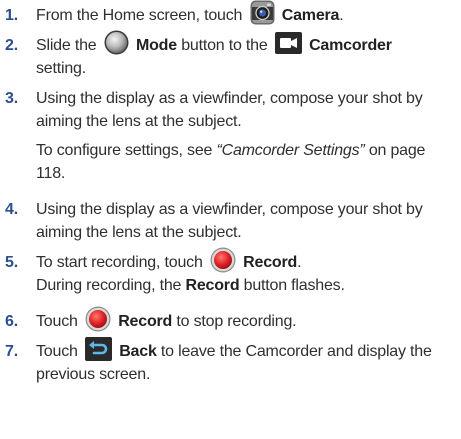 This screenshot has height=439, width=461. Describe the element at coordinates (139, 15) in the screenshot. I see `step-text: From the Home screen, touch` at that location.